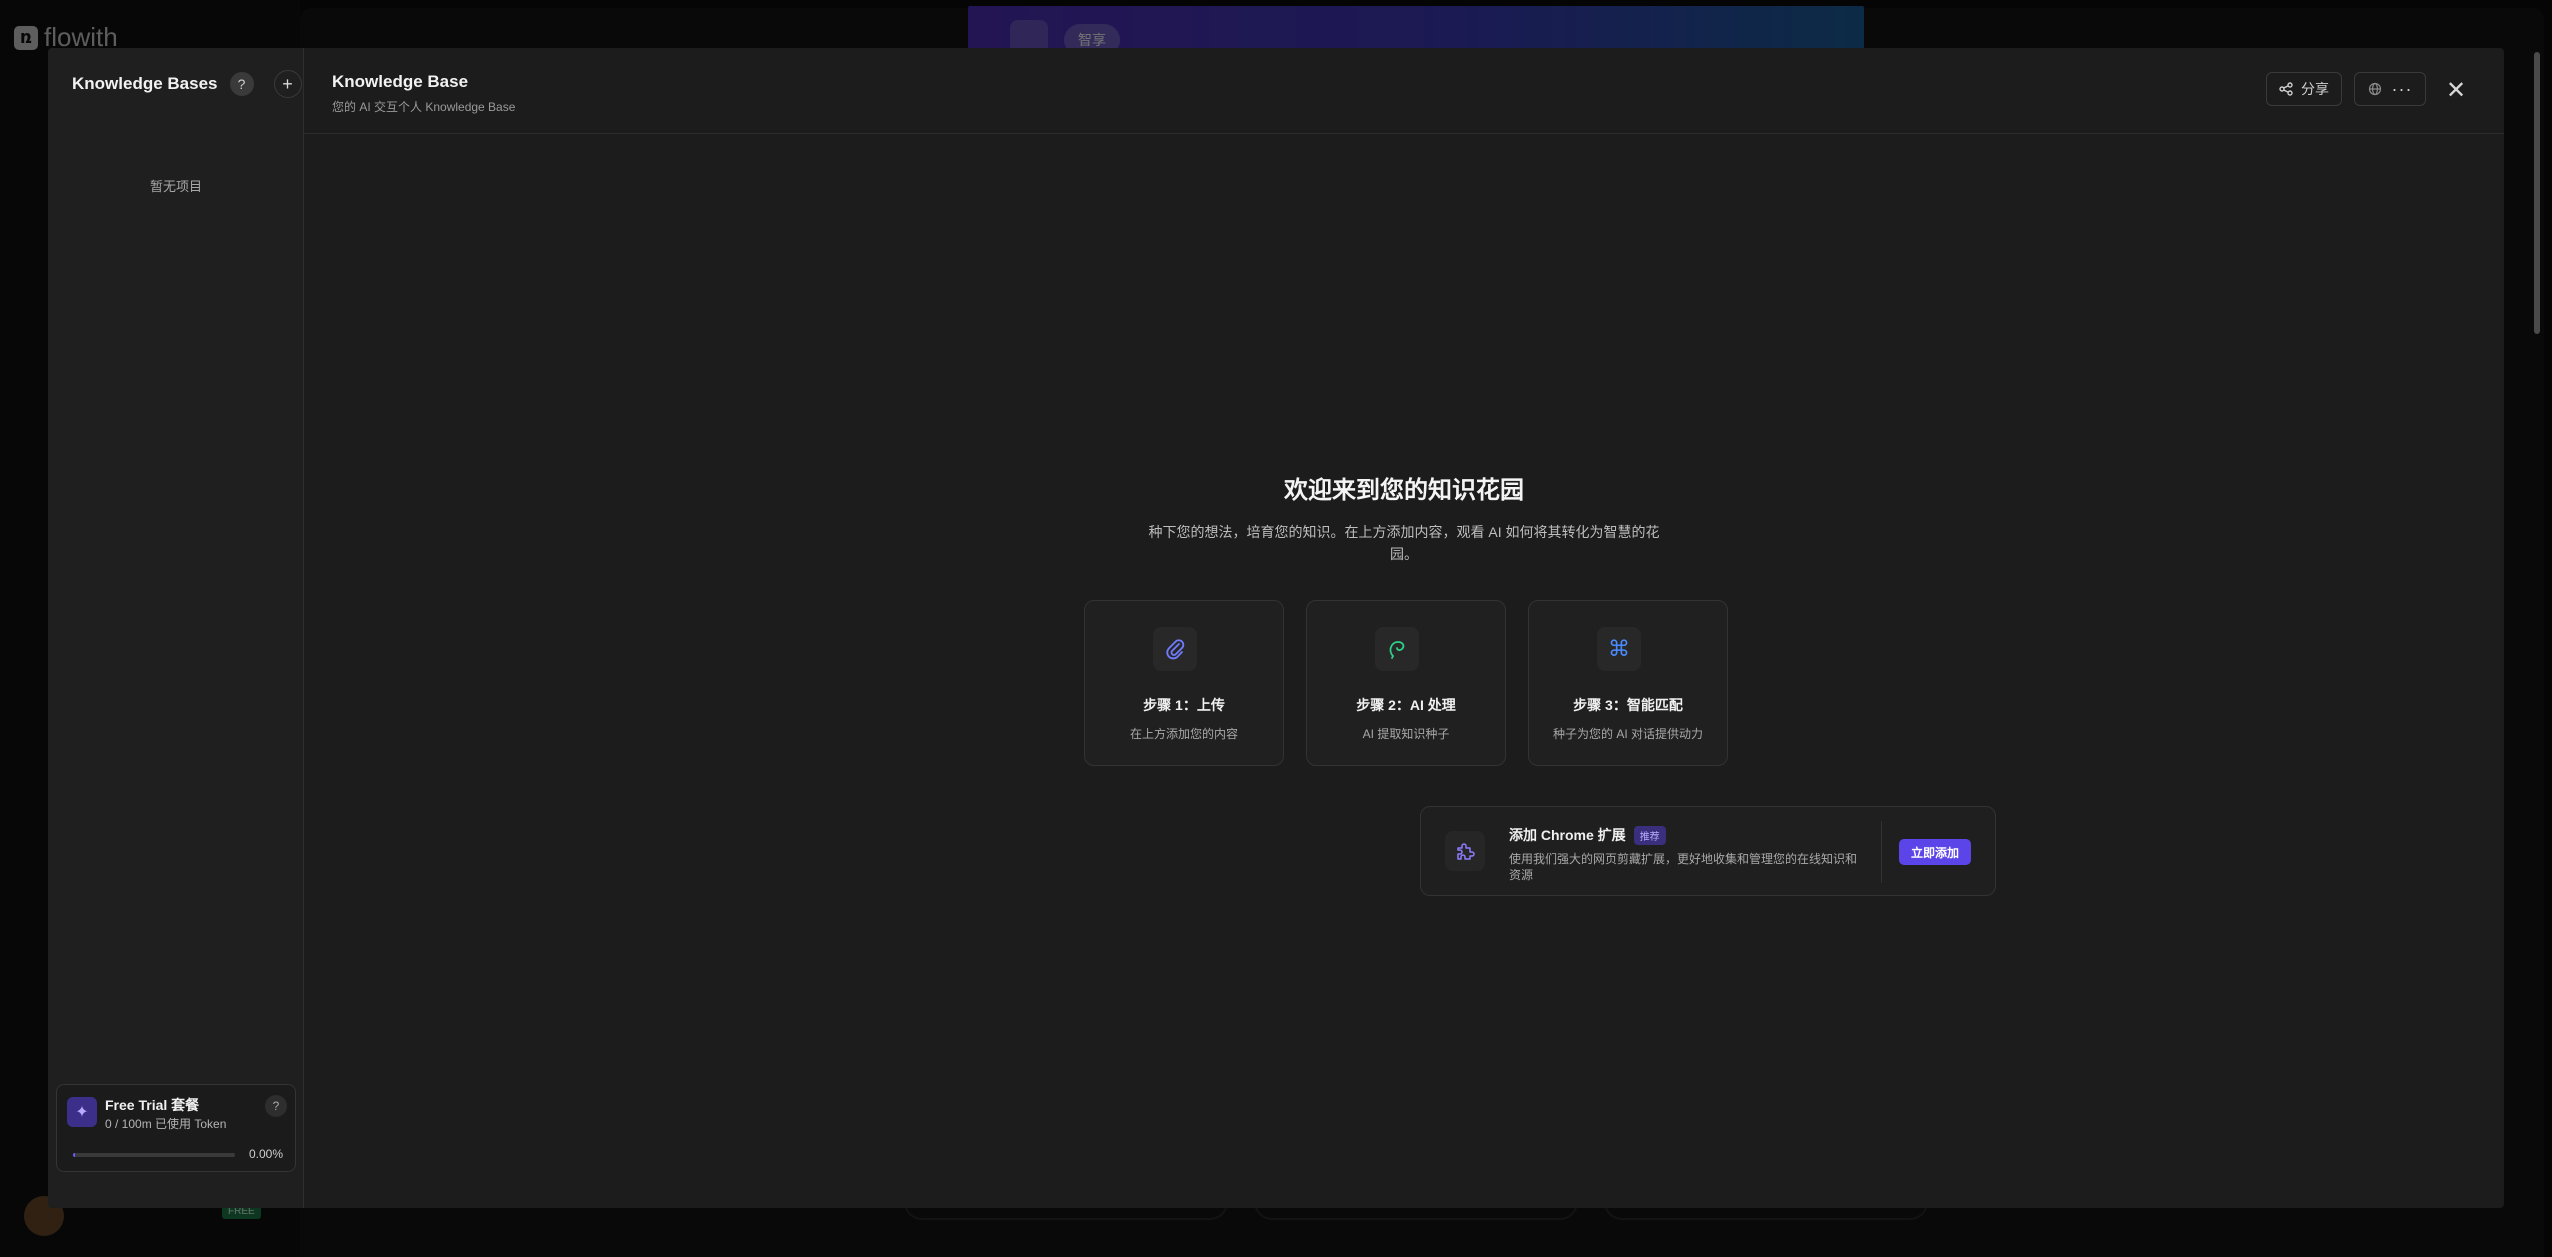 This screenshot has height=1257, width=2552. Describe the element at coordinates (82, 1112) in the screenshot. I see `sparkle-icon: ✦` at that location.